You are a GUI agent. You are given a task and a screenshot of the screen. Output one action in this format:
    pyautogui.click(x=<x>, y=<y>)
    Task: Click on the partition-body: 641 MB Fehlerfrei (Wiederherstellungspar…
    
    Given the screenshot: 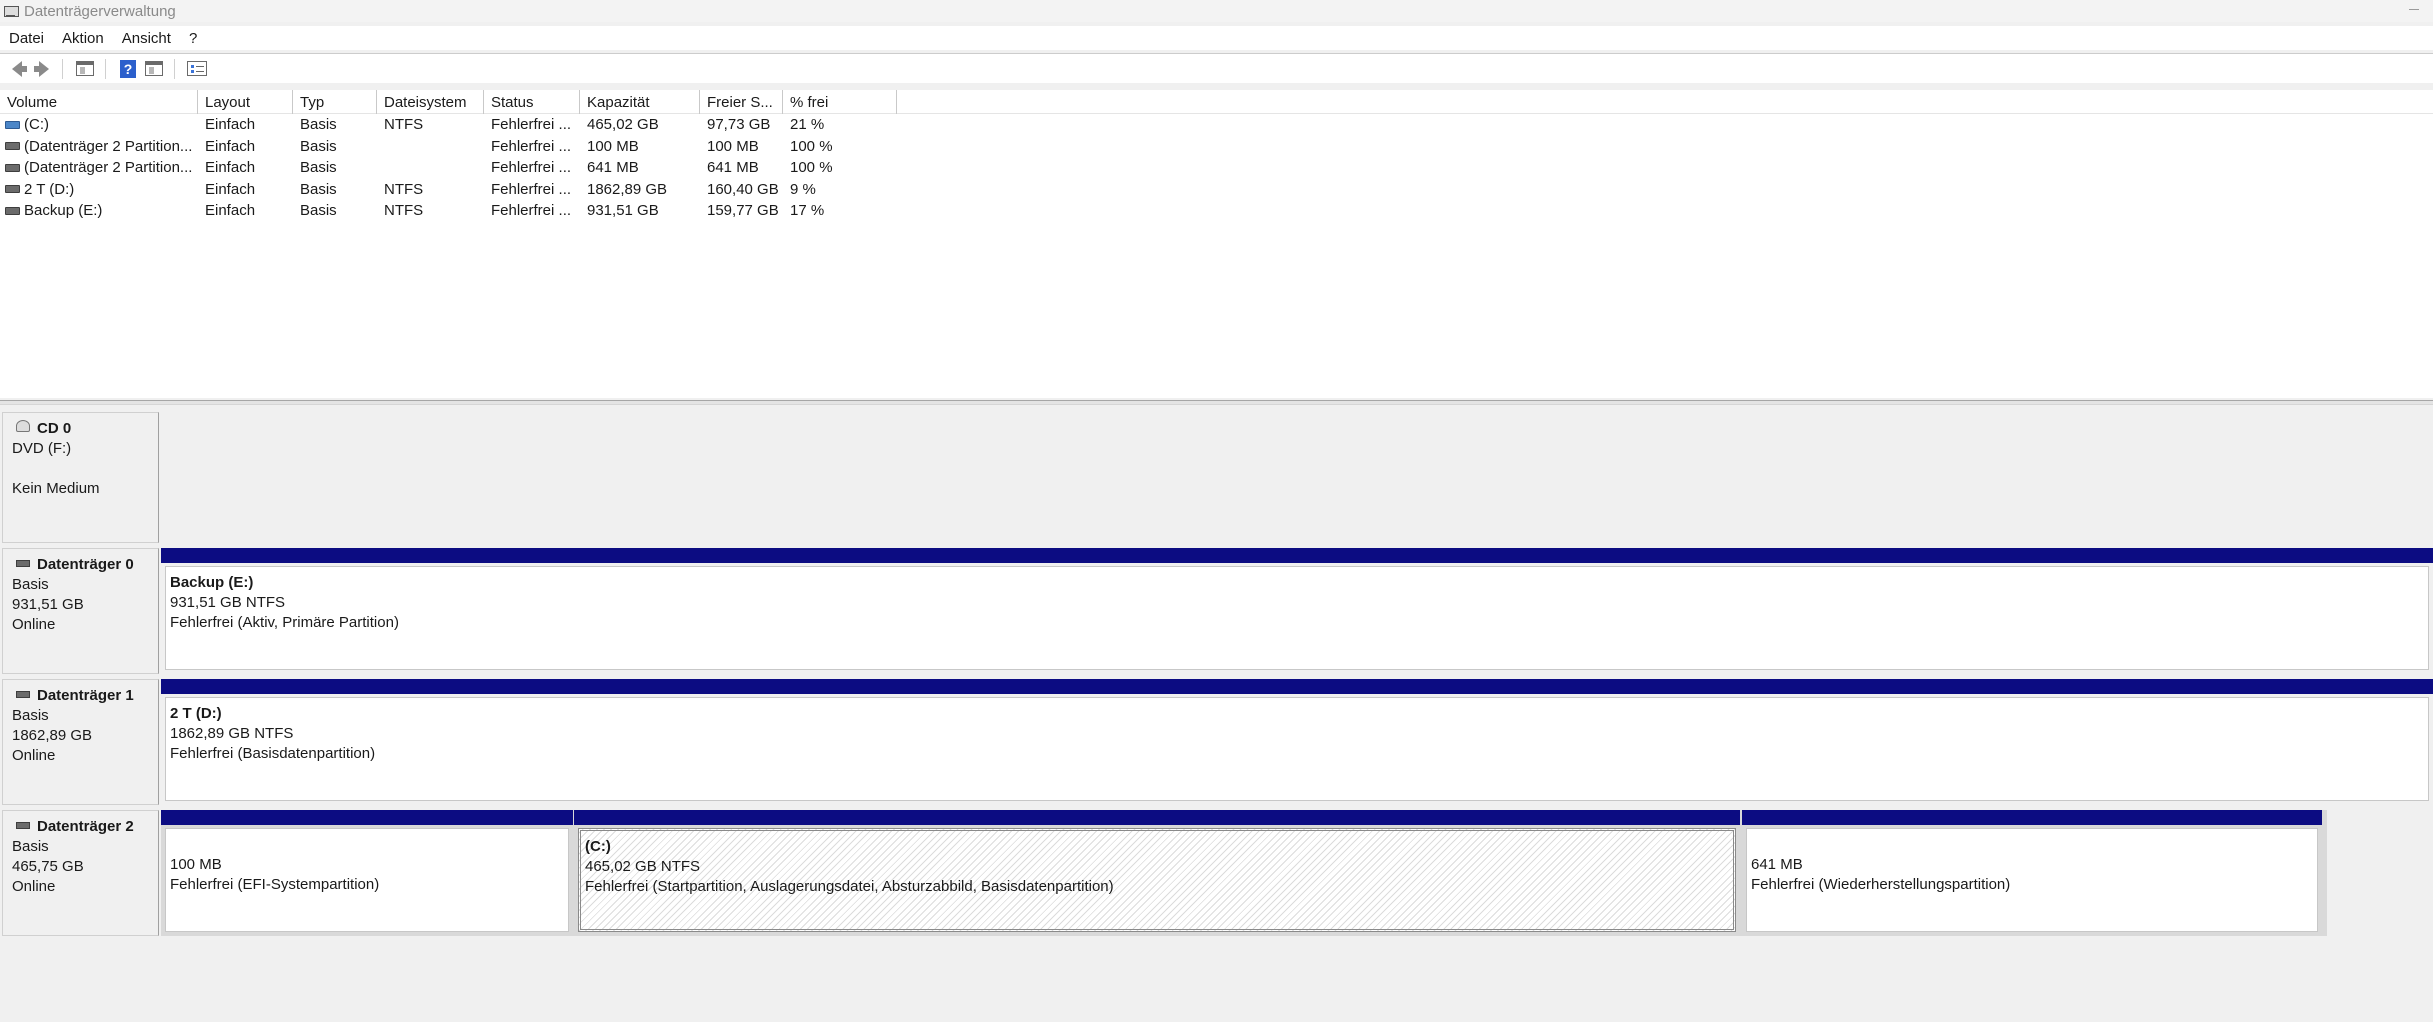 What is the action you would take?
    pyautogui.click(x=2032, y=880)
    